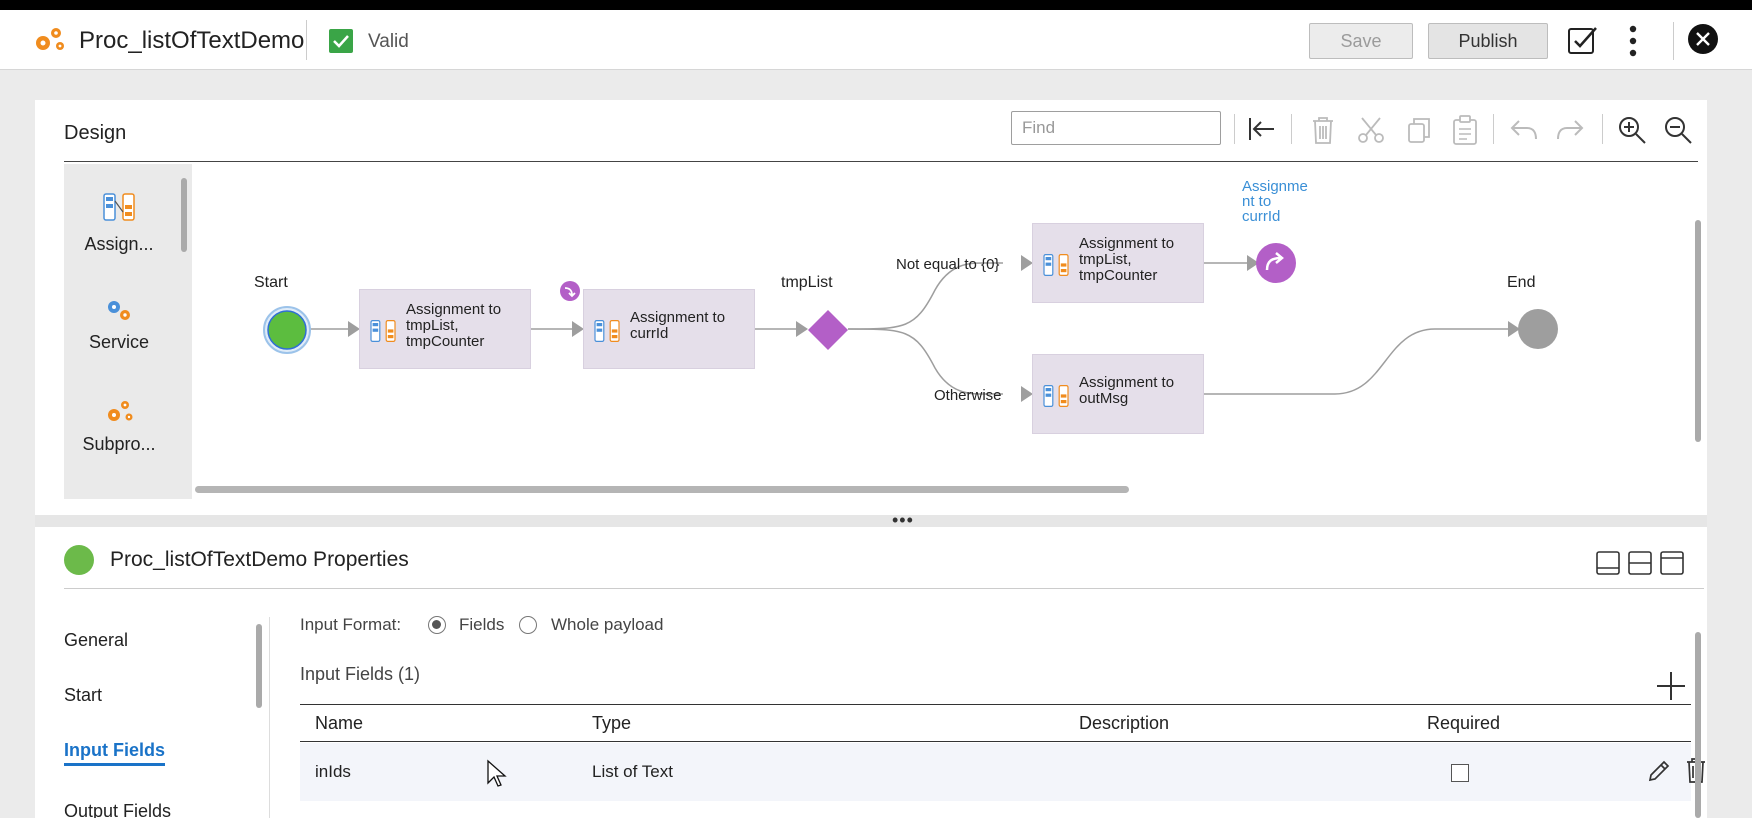 Image resolution: width=1752 pixels, height=818 pixels. I want to click on close-icon, so click(1703, 39).